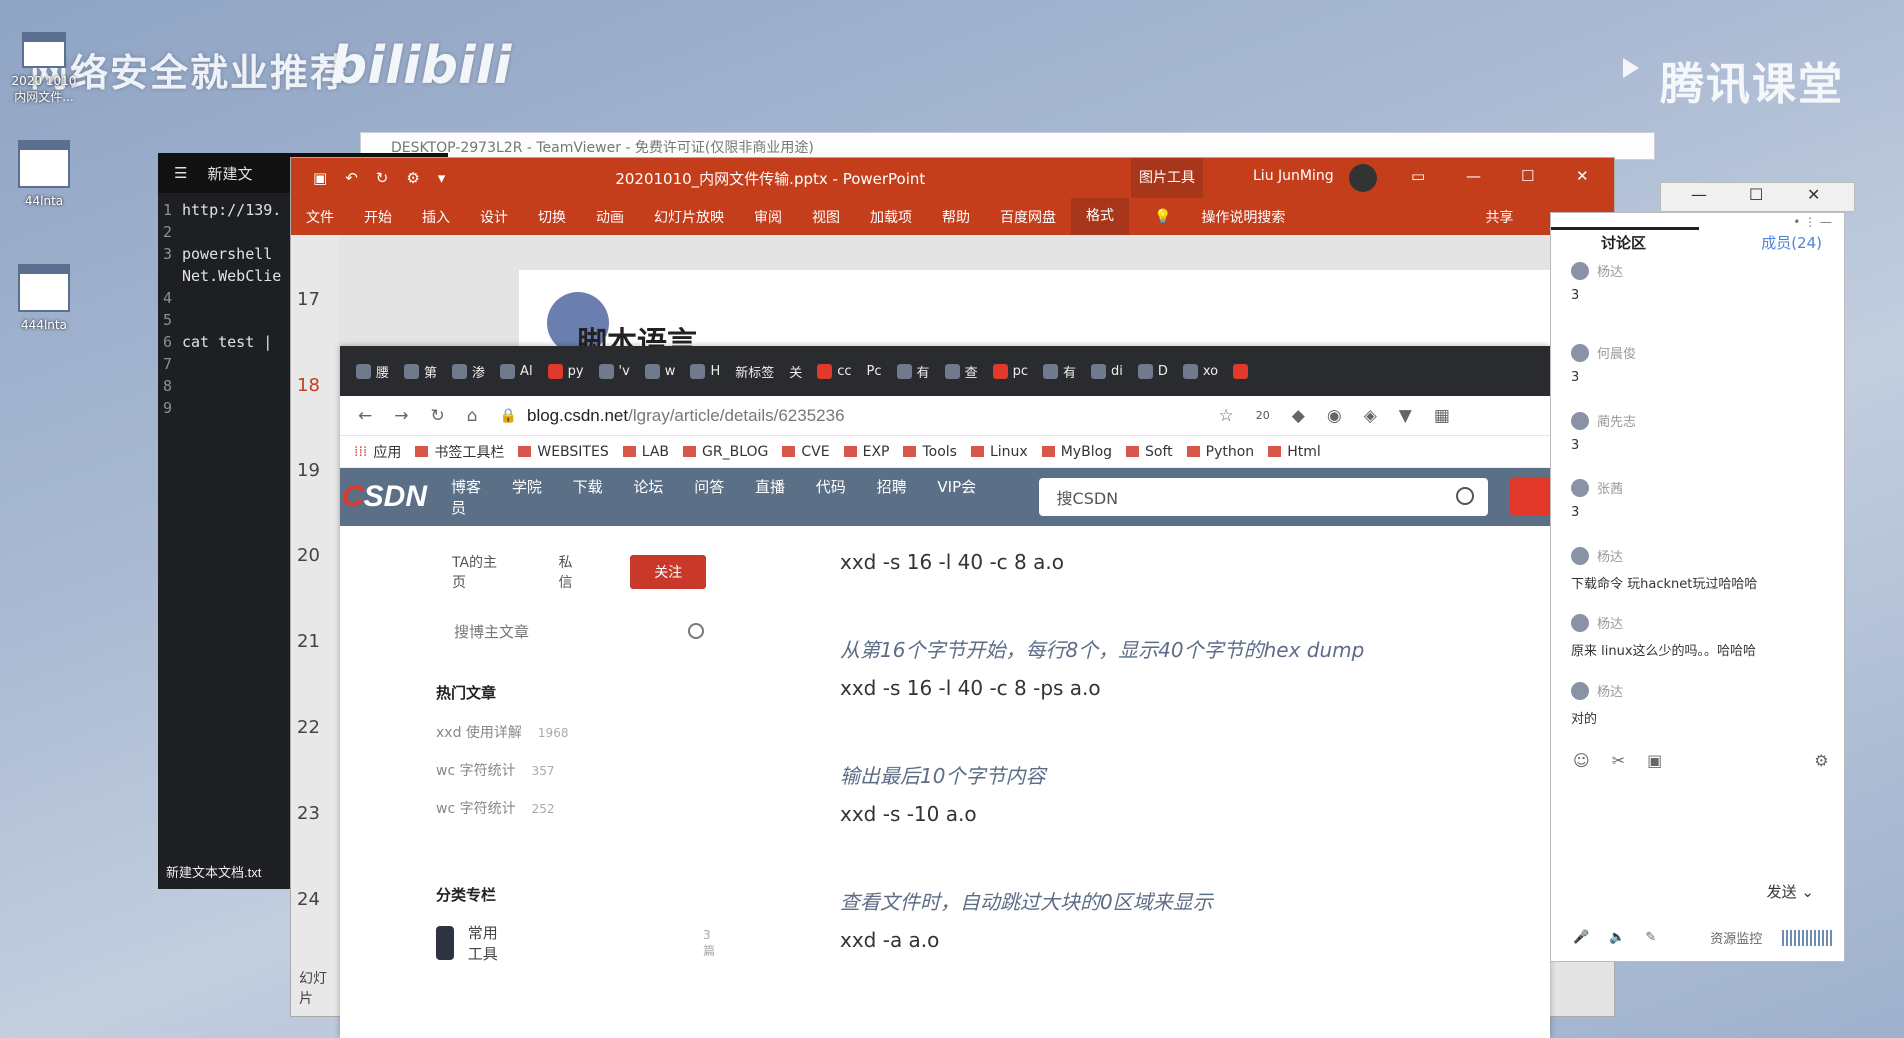 This screenshot has height=1038, width=1904. Describe the element at coordinates (1791, 242) in the screenshot. I see `tab-members: 成员(24)` at that location.